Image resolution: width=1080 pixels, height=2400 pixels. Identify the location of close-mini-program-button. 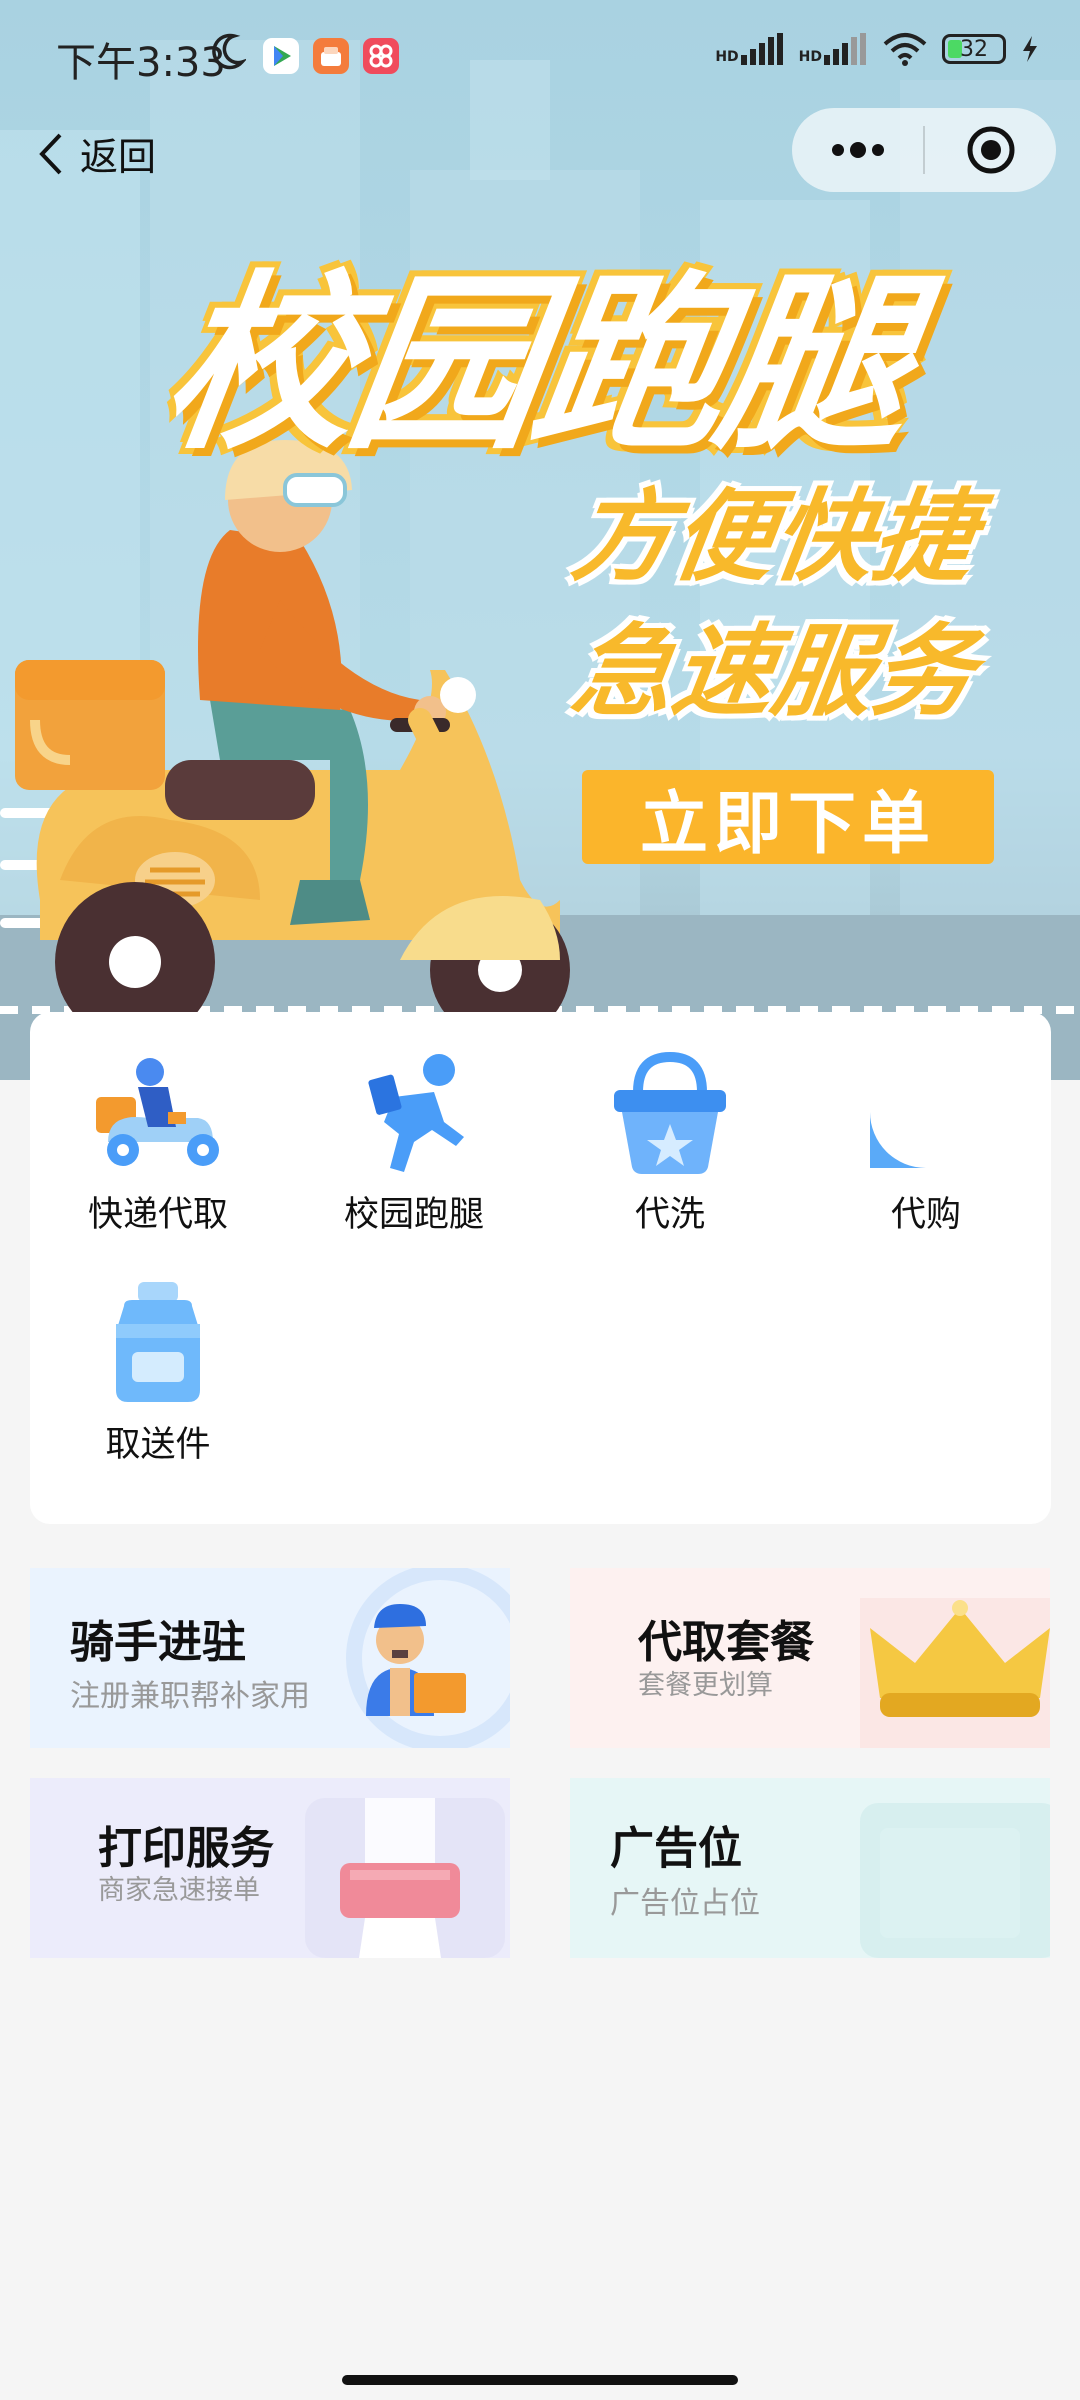
(990, 150).